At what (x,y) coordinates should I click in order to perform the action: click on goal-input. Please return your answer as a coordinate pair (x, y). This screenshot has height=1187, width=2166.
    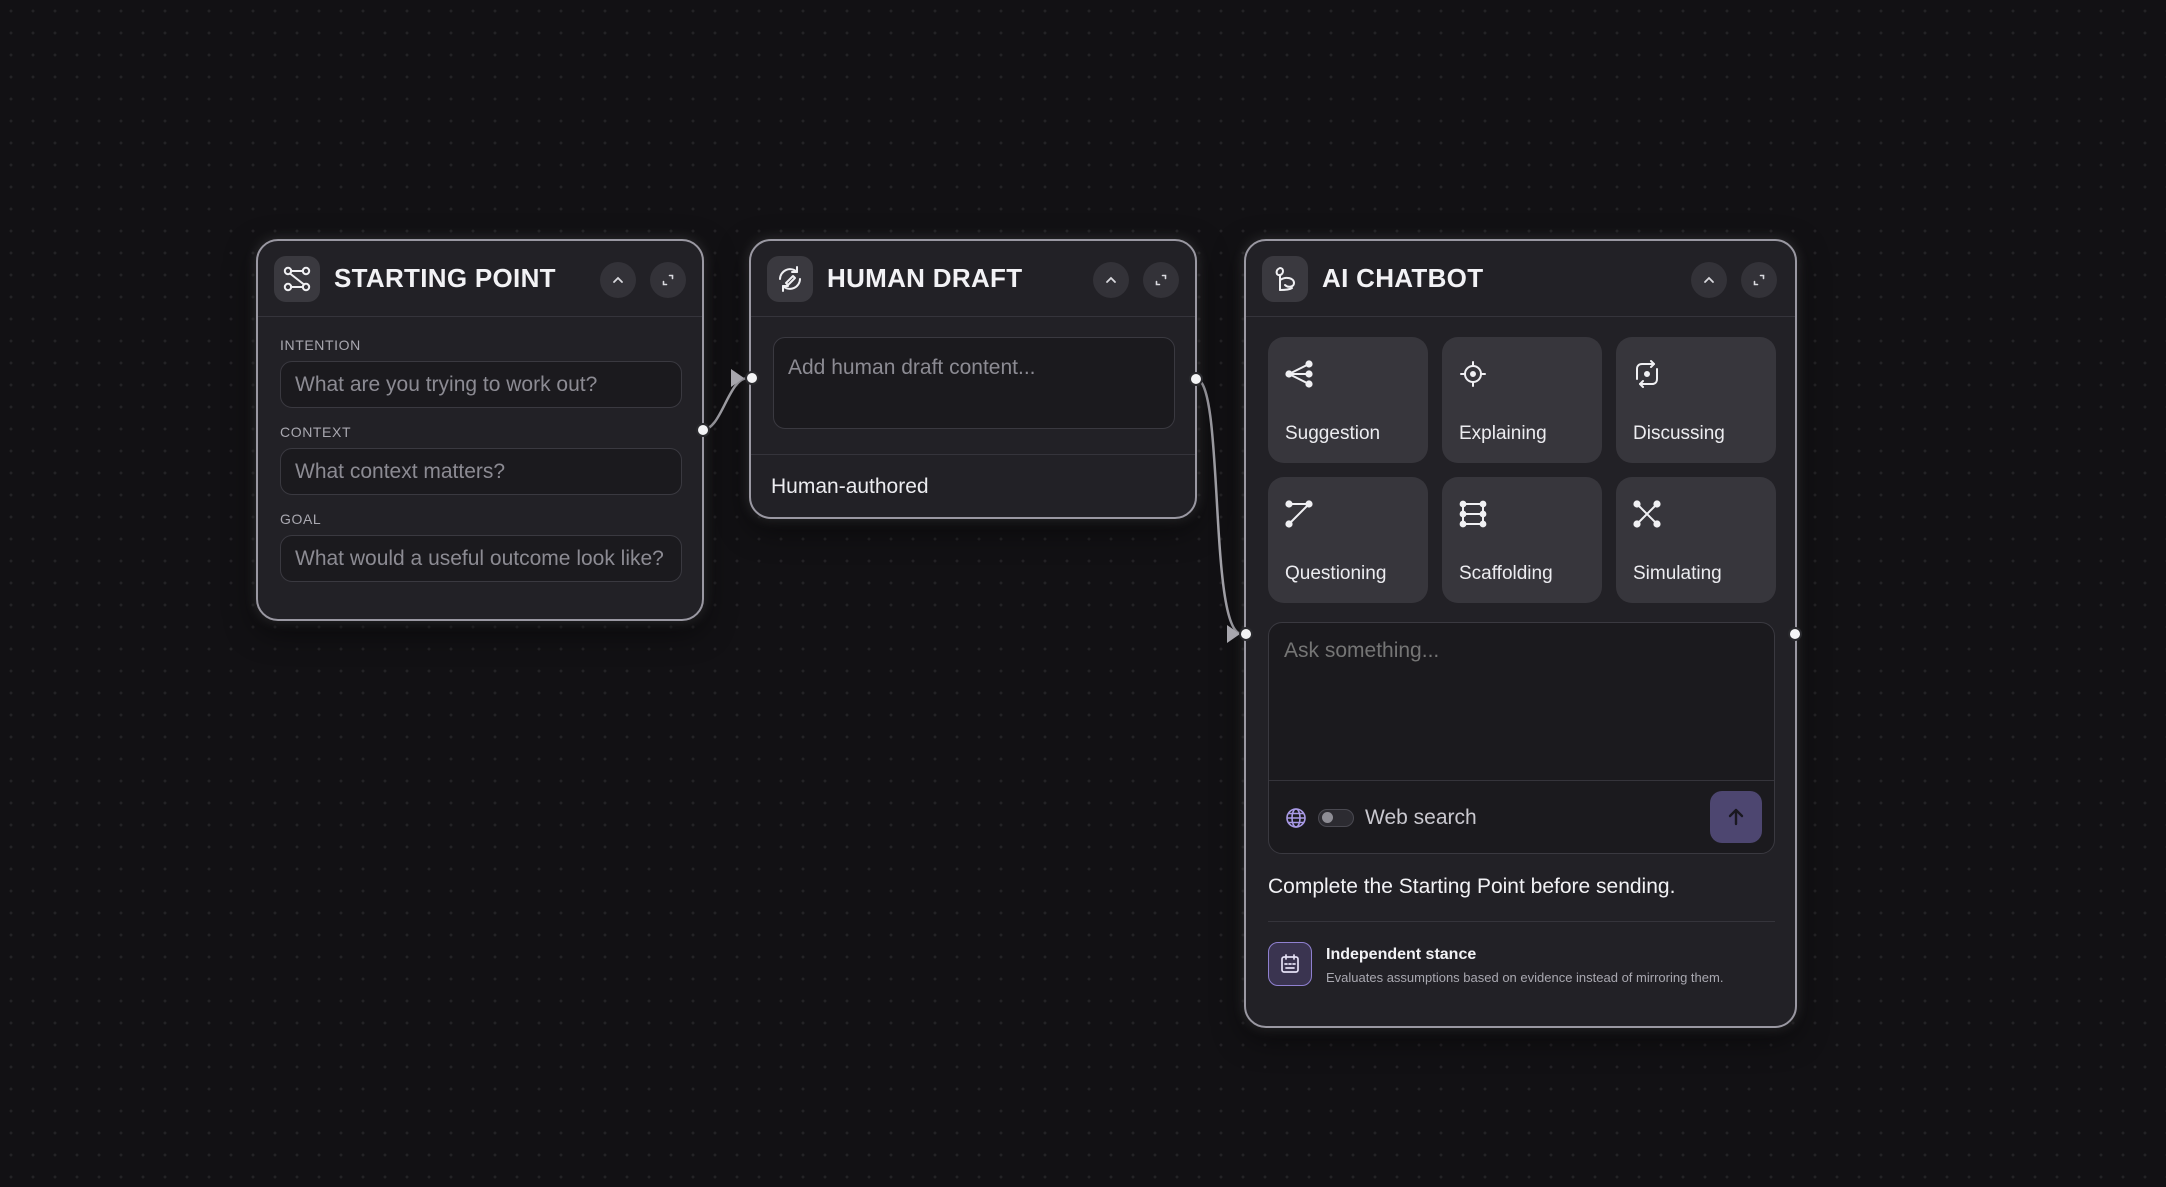
    Looking at the image, I should click on (481, 558).